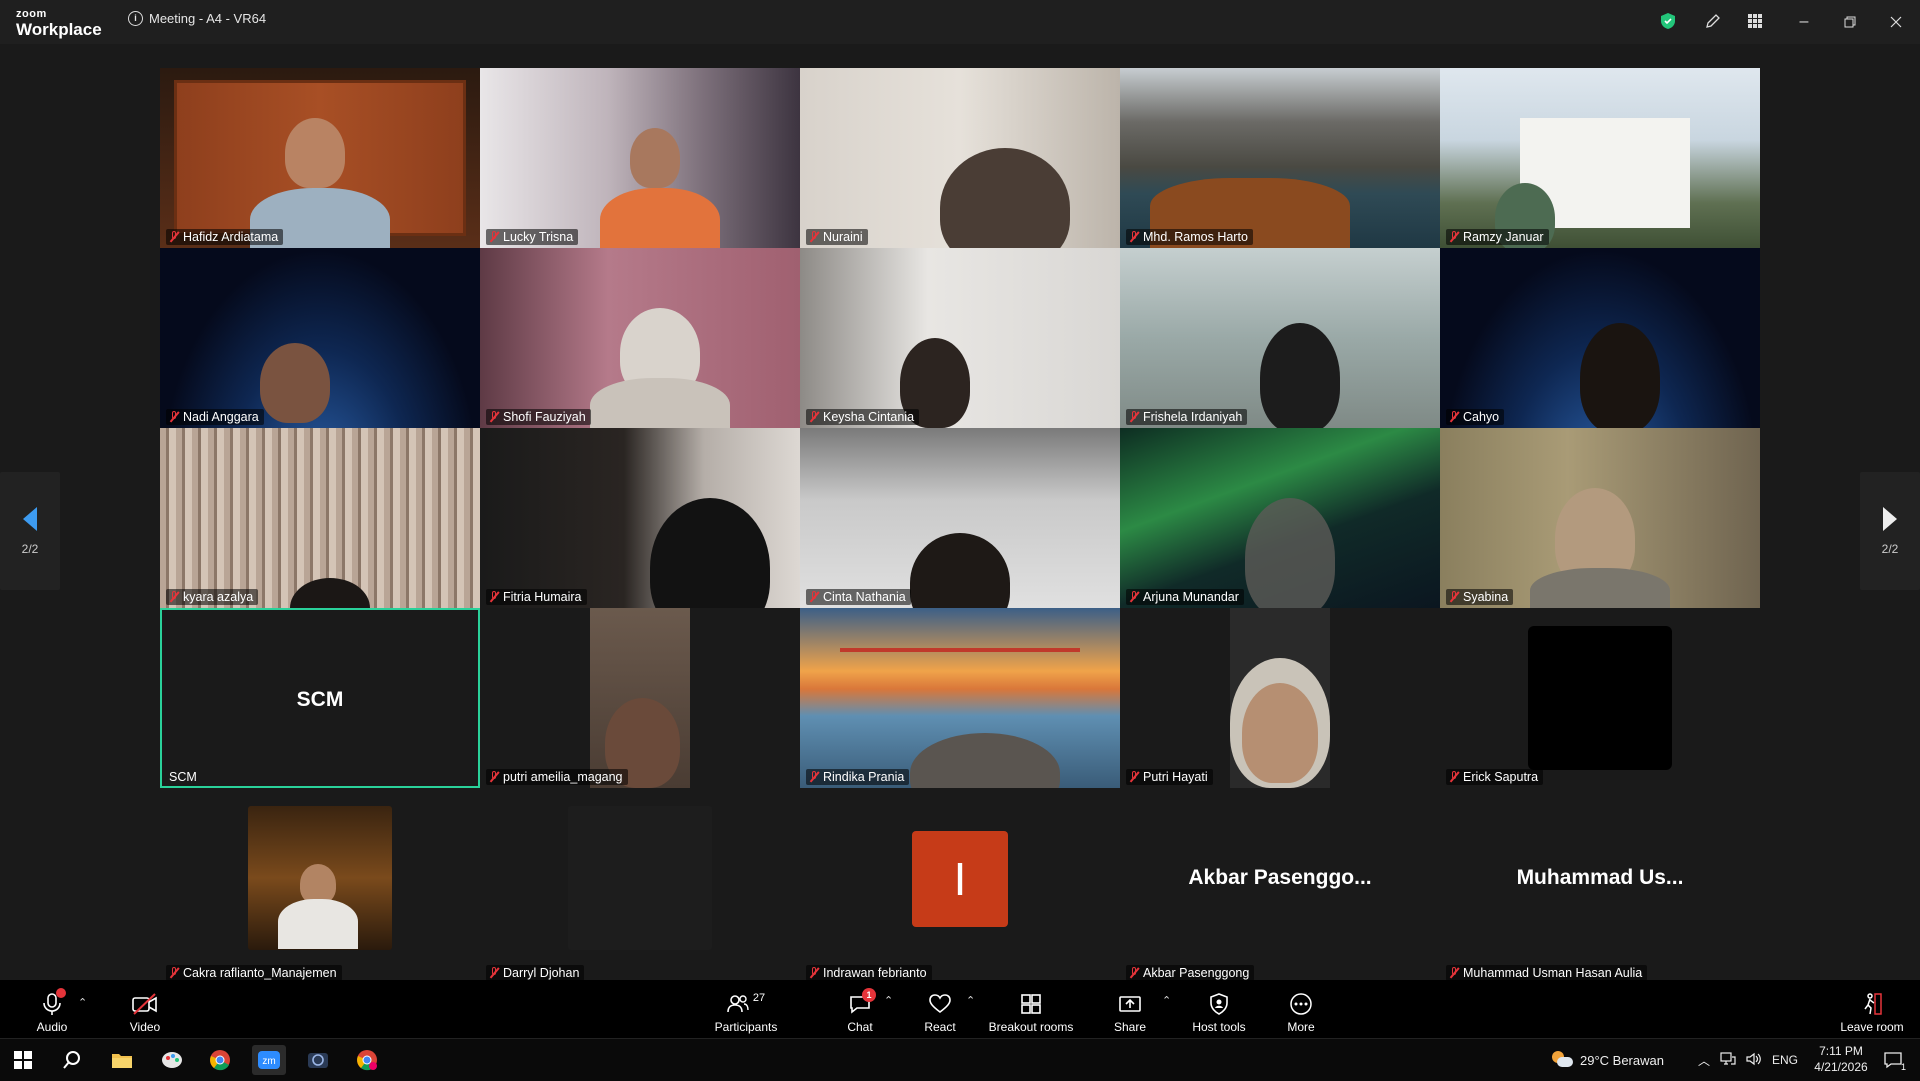 The image size is (1920, 1081). I want to click on video-tile: Akbar Pasenggo... Akbar Pasenggong, so click(1280, 894).